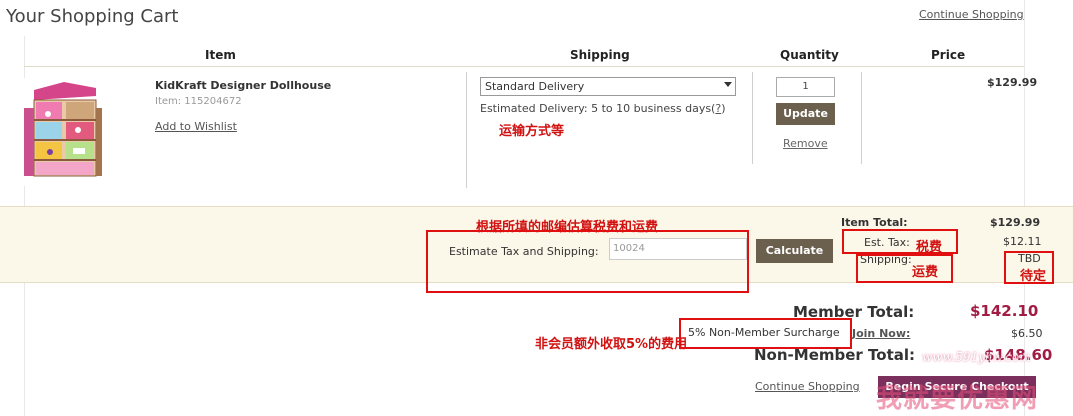 The image size is (1073, 416). I want to click on surcharge-label: 5% Non-Member Surcharge, so click(764, 332).